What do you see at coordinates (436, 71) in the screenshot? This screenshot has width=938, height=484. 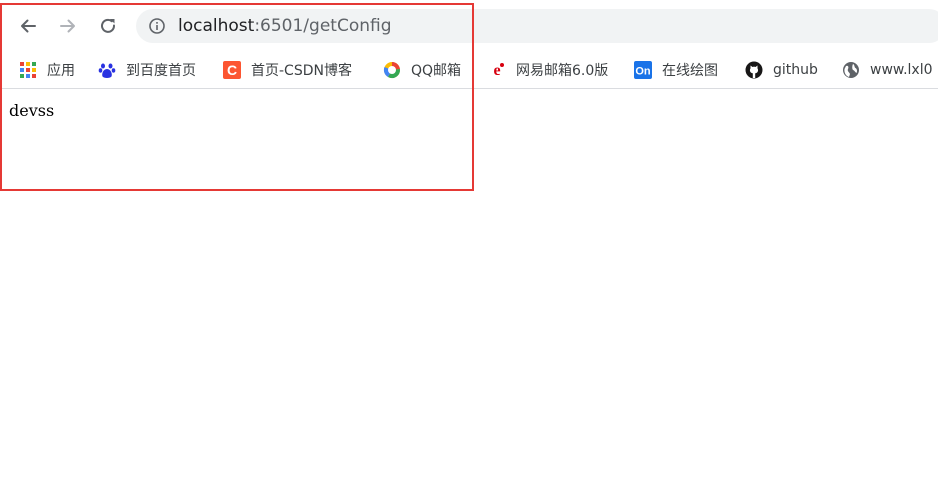 I see `bookmark-label: QQ邮箱` at bounding box center [436, 71].